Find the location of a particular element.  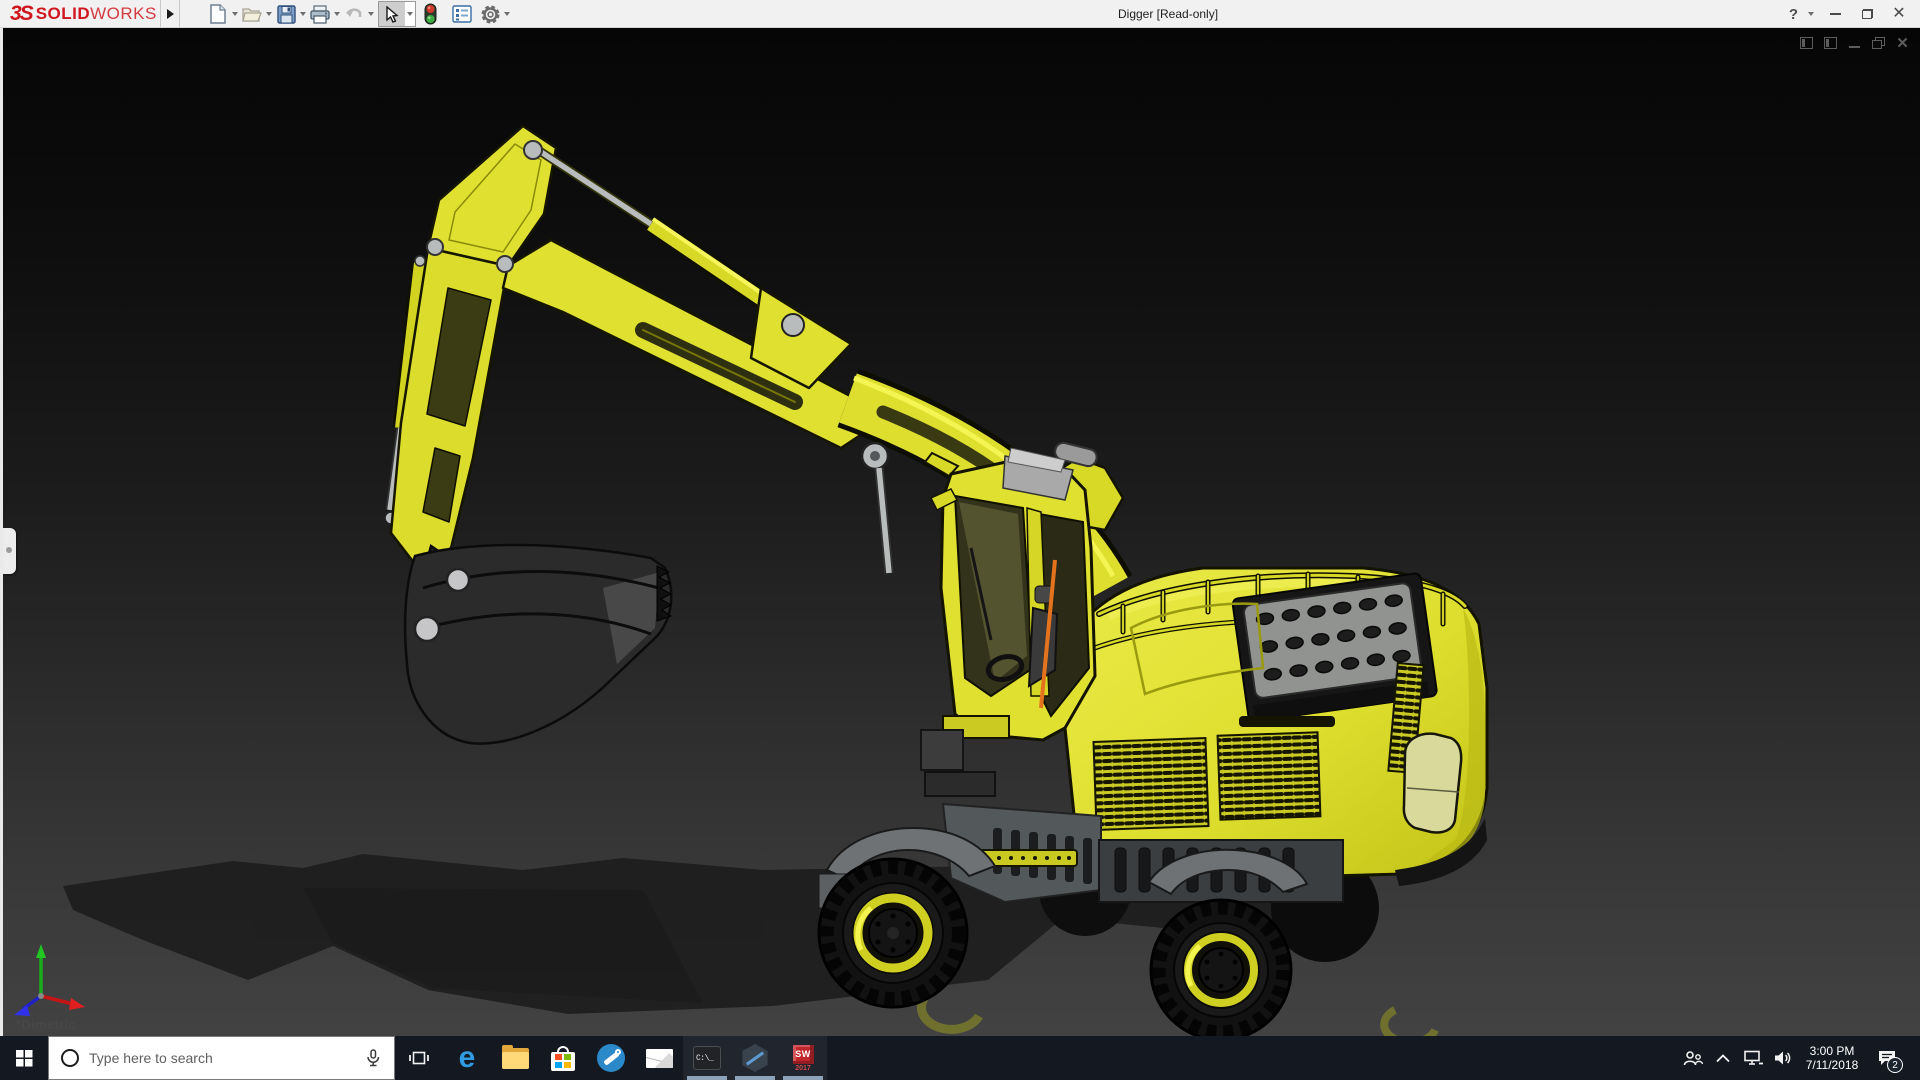

save-button is located at coordinates (286, 14).